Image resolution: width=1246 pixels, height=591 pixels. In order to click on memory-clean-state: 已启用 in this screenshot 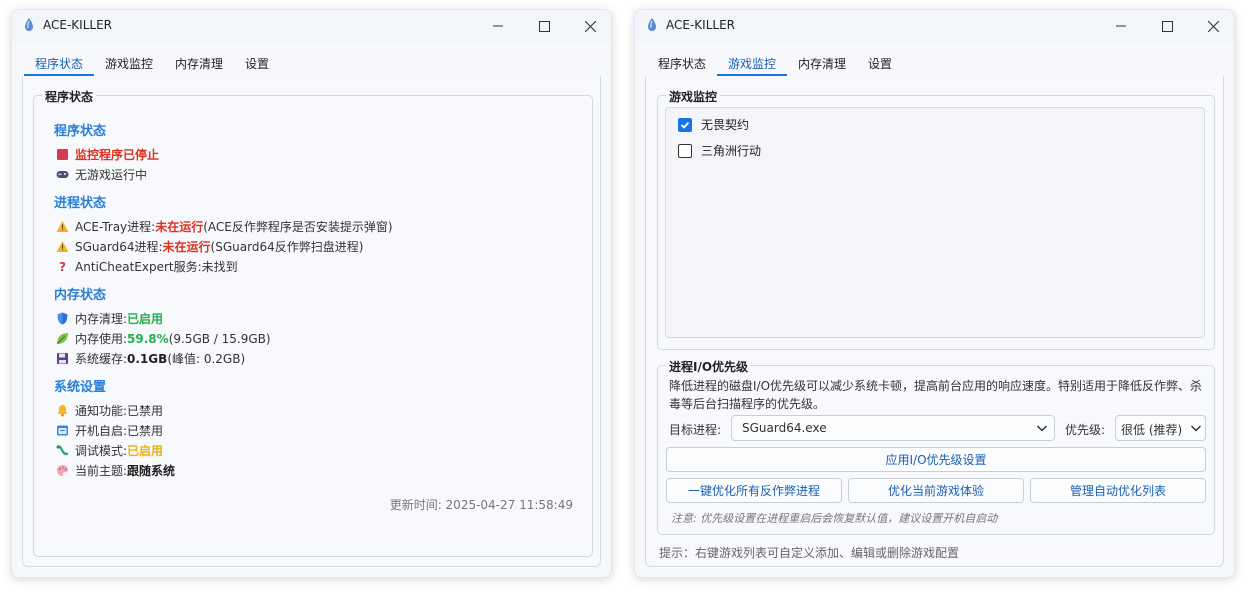, I will do `click(145, 319)`.